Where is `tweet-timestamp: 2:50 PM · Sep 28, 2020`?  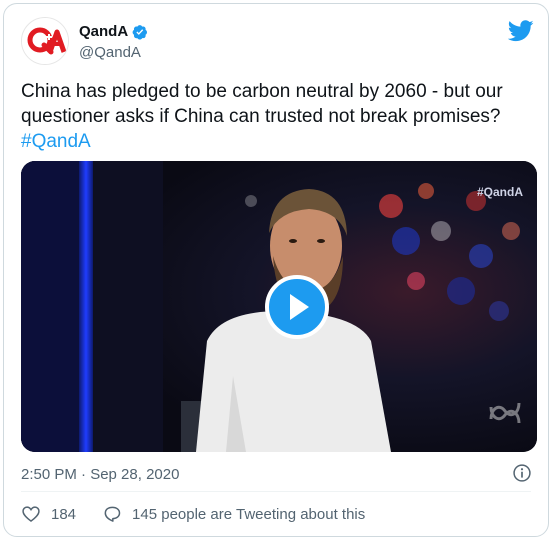 tweet-timestamp: 2:50 PM · Sep 28, 2020 is located at coordinates (100, 474).